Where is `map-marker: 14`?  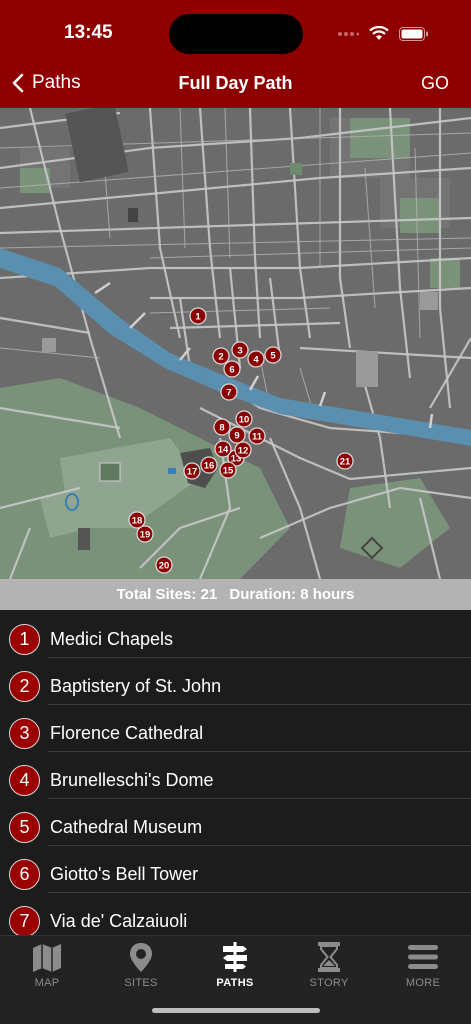
map-marker: 14 is located at coordinates (223, 449).